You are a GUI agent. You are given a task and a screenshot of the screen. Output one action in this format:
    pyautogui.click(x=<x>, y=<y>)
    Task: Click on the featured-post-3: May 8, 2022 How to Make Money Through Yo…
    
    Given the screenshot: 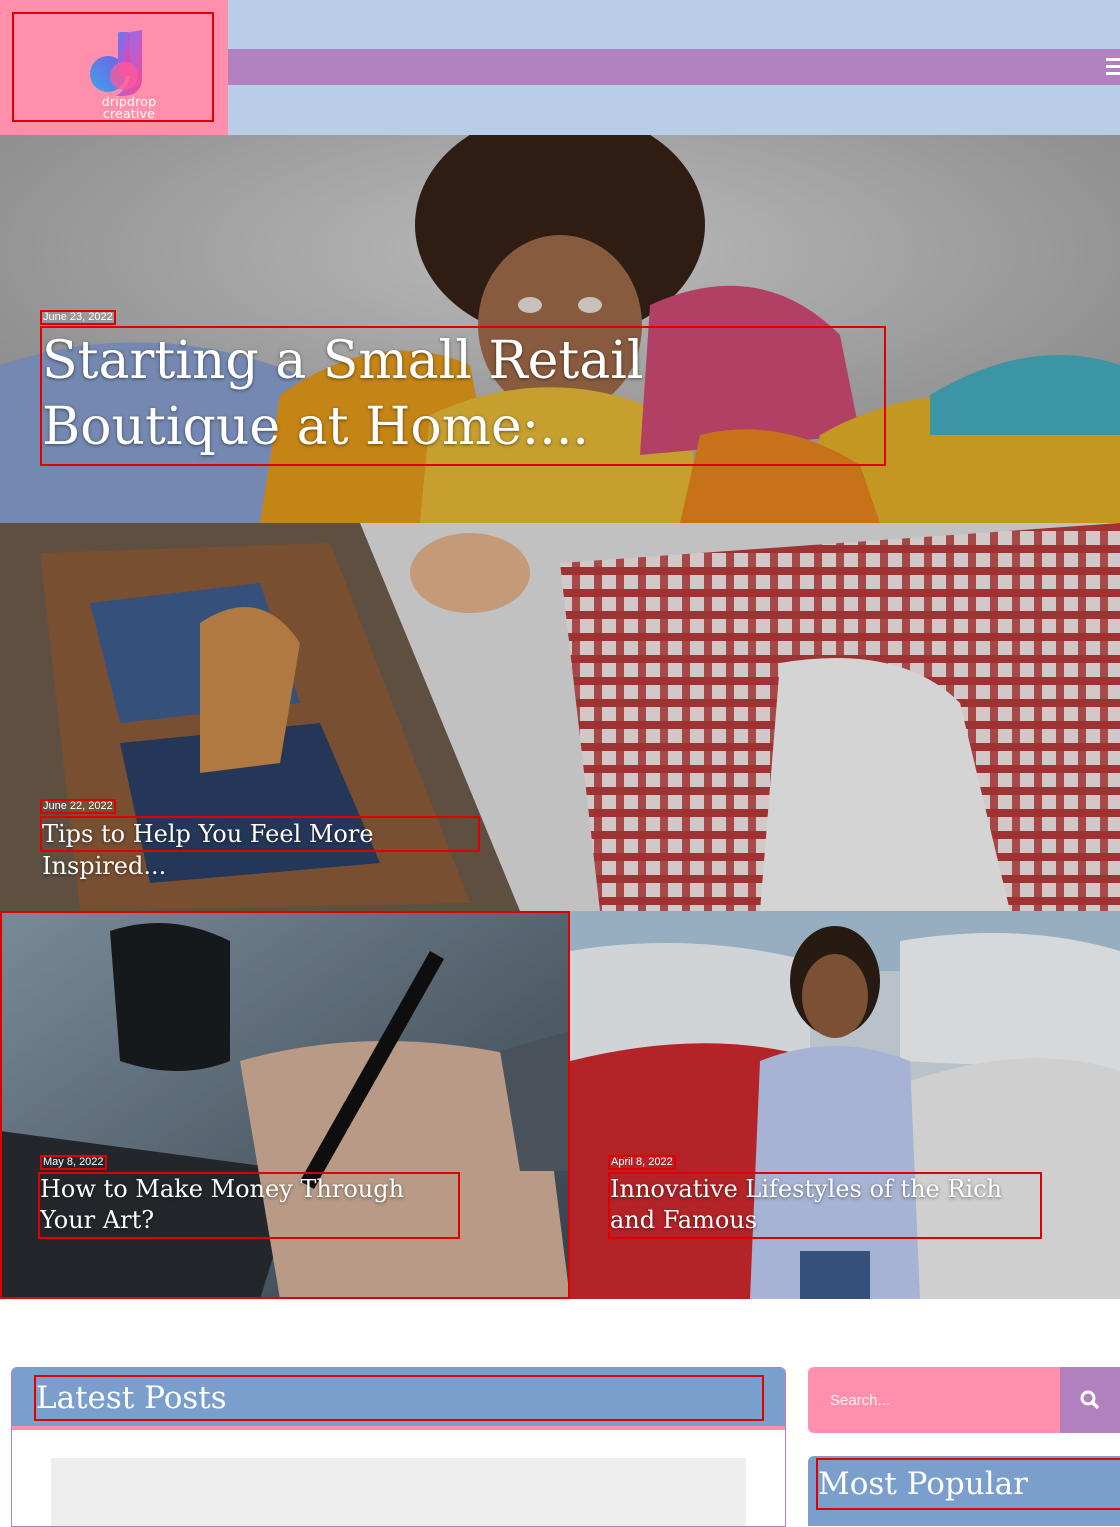 What is the action you would take?
    pyautogui.click(x=285, y=1105)
    